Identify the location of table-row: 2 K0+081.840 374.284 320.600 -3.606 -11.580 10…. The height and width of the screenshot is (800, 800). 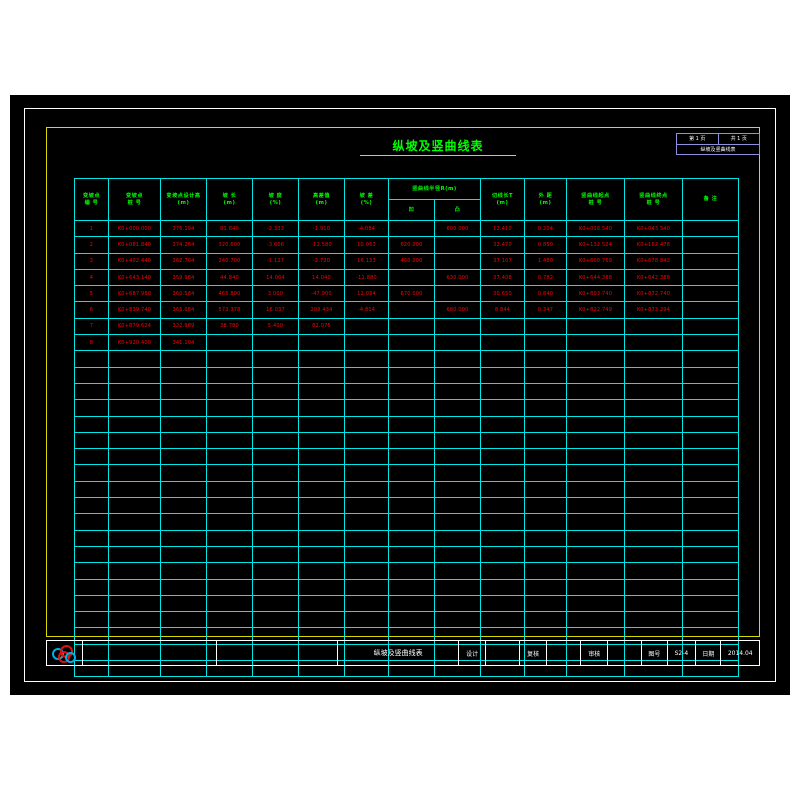
(406, 245).